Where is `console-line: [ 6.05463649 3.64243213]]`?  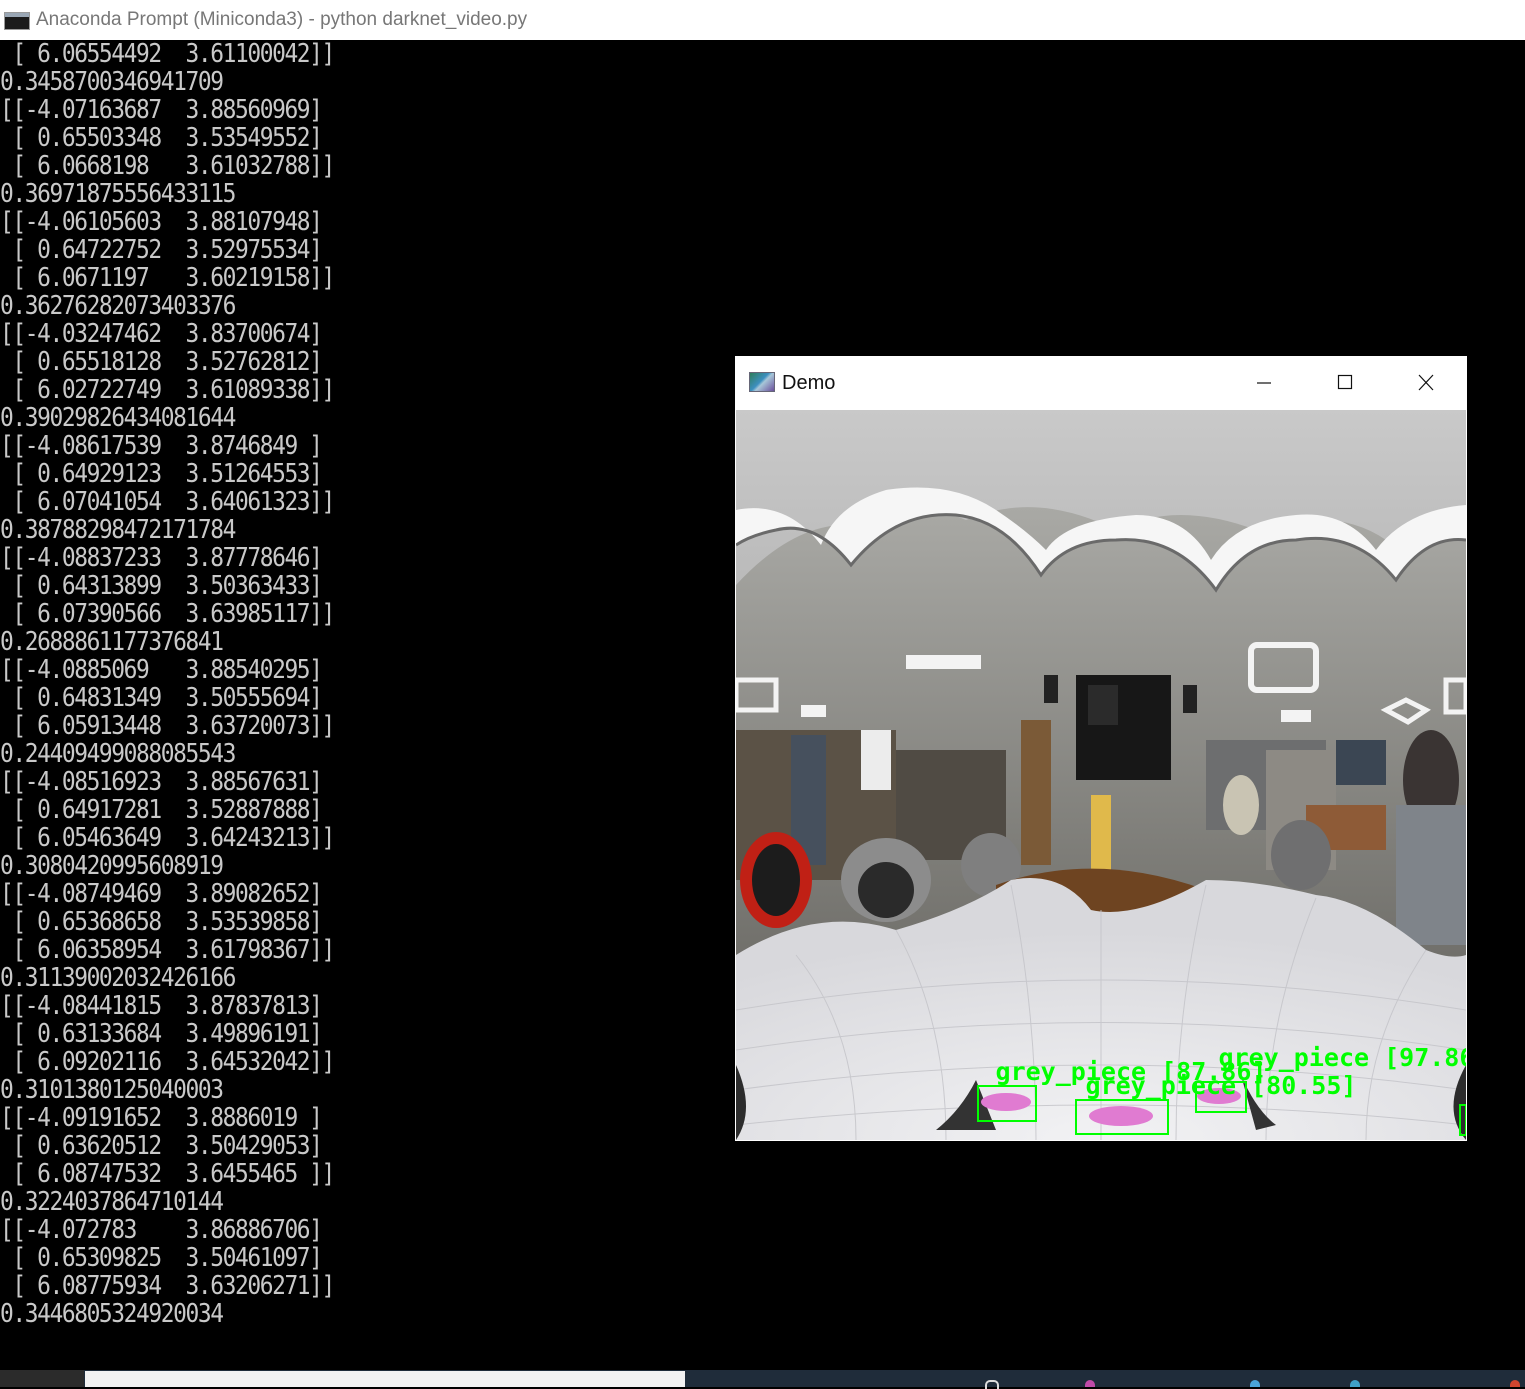 console-line: [ 6.05463649 3.64243213]] is located at coordinates (167, 838).